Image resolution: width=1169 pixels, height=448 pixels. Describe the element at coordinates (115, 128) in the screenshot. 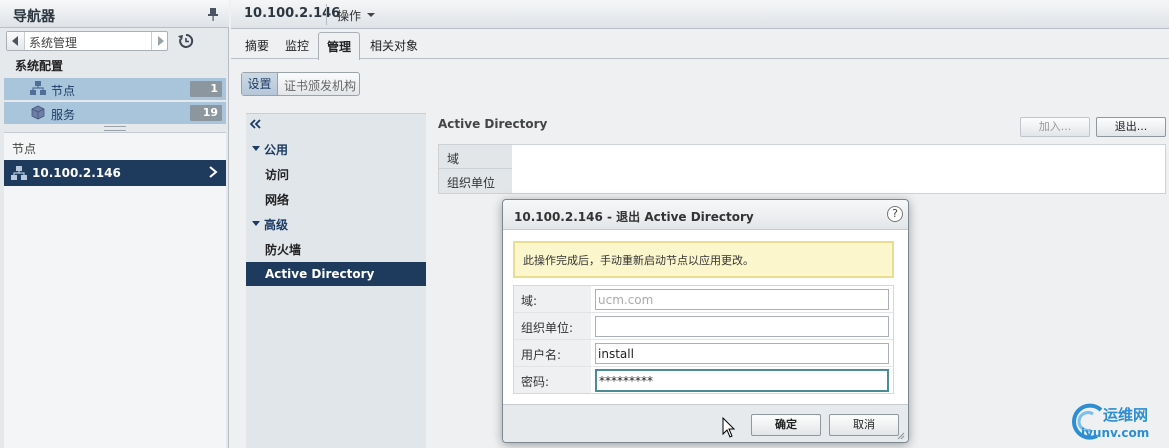

I see `splitter-grip` at that location.